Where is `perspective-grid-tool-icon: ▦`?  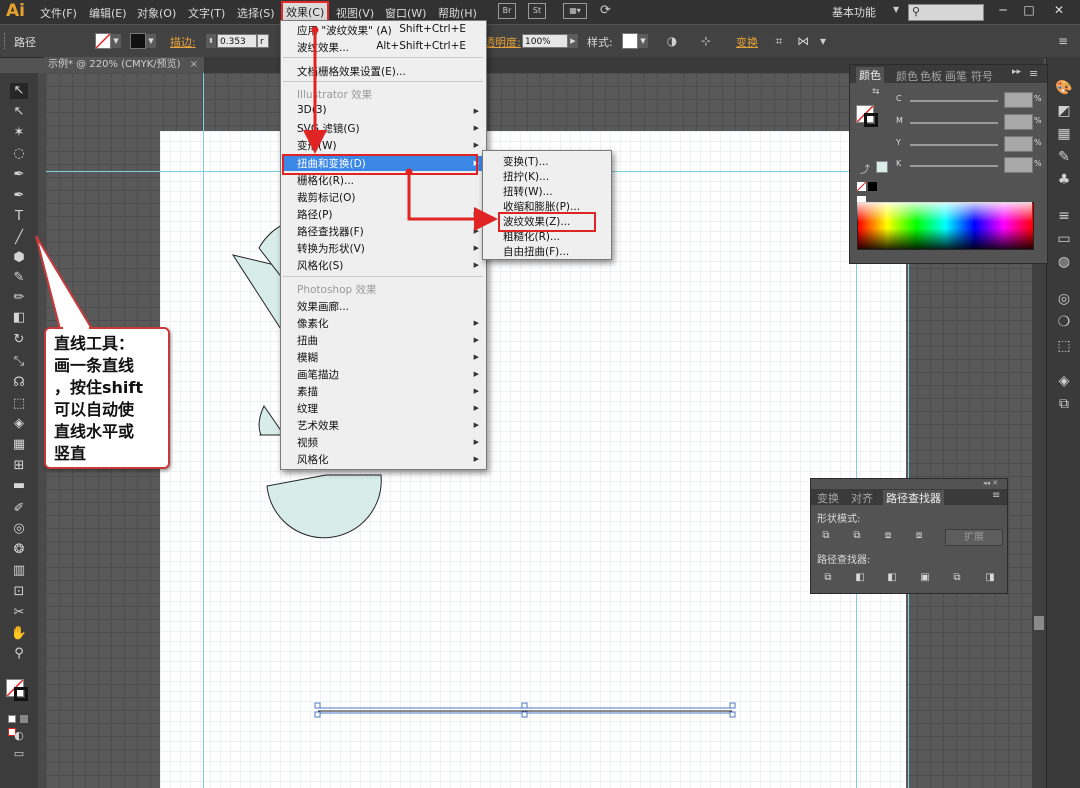 perspective-grid-tool-icon: ▦ is located at coordinates (19, 445).